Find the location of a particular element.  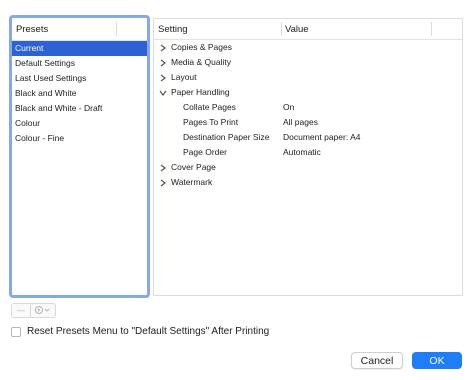

settings-row-value: All pages is located at coordinates (300, 122).